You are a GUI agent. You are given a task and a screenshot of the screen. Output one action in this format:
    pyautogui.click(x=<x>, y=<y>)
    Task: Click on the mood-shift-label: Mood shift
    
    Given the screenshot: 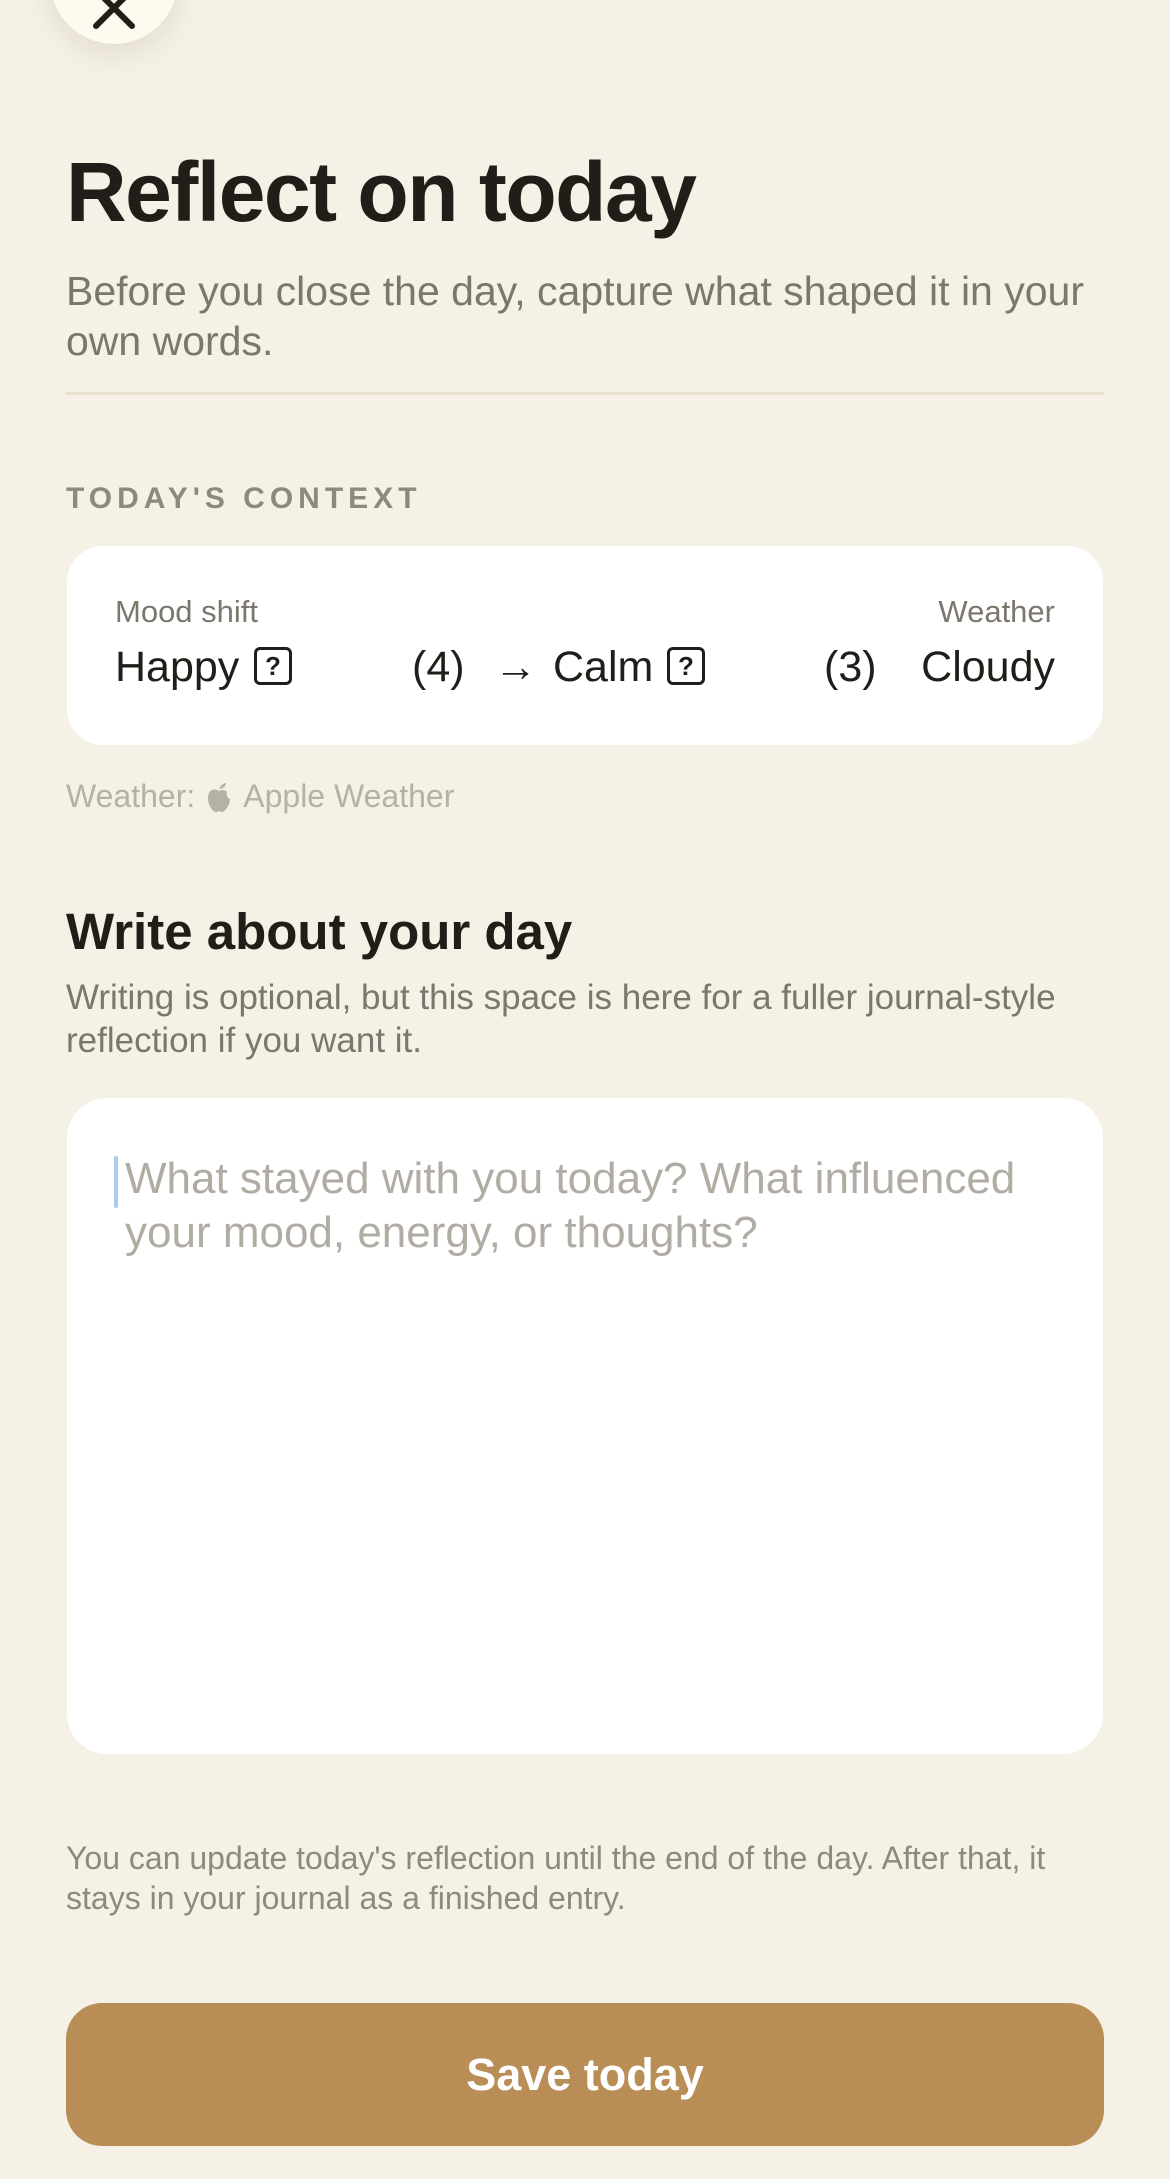 What is the action you would take?
    pyautogui.click(x=187, y=611)
    